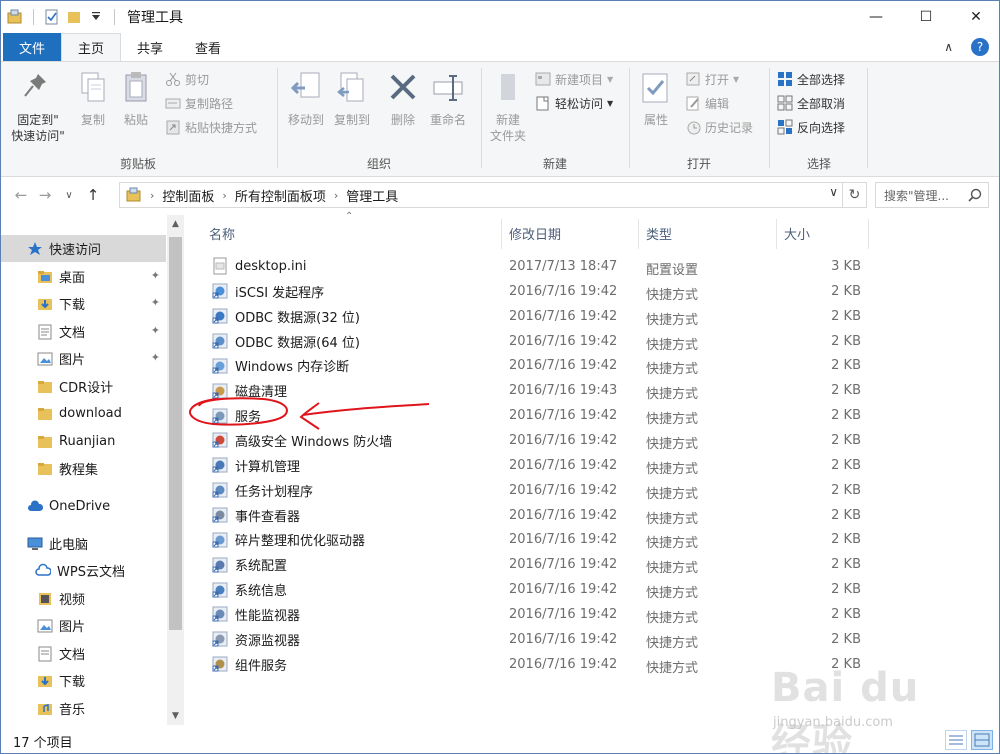 The height and width of the screenshot is (754, 1000). Describe the element at coordinates (948, 47) in the screenshot. I see `collapse-ribbon-button: ∧` at that location.